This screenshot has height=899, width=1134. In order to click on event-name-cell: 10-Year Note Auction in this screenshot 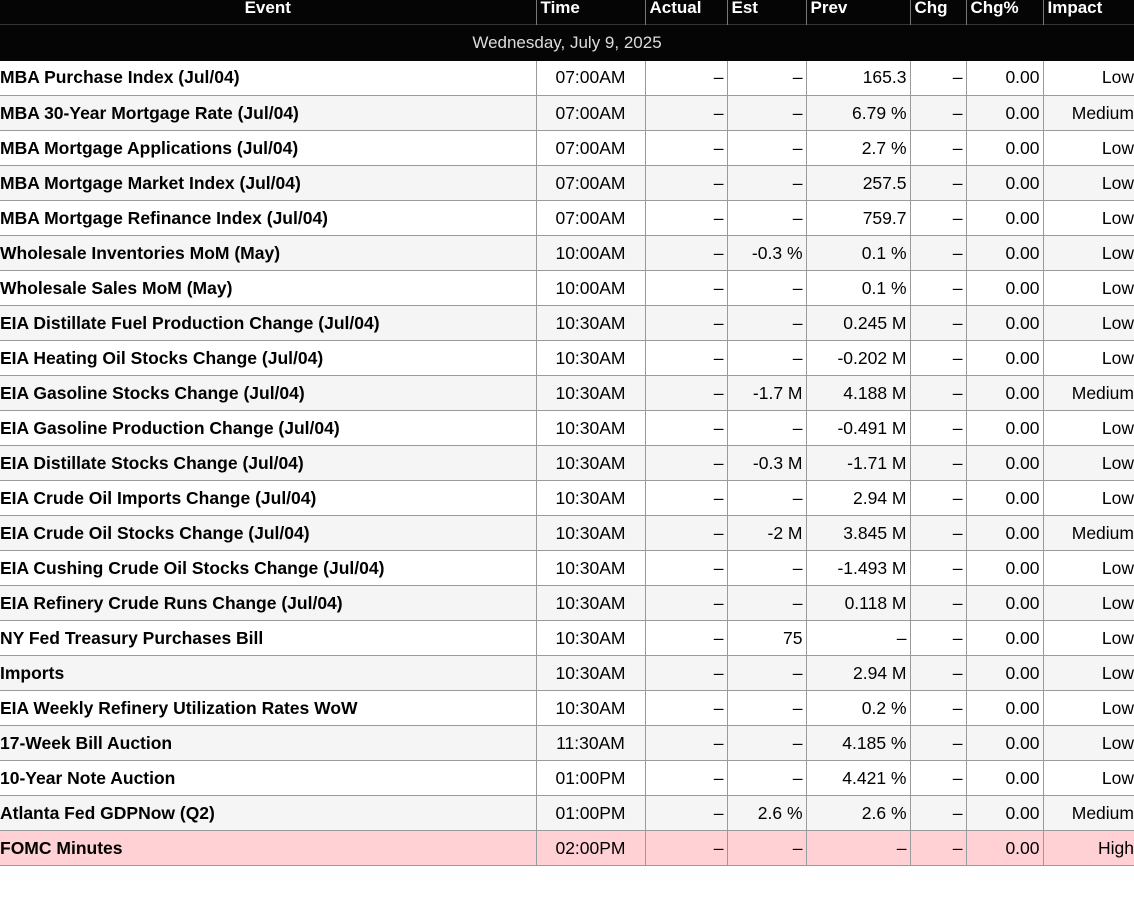, I will do `click(268, 778)`.